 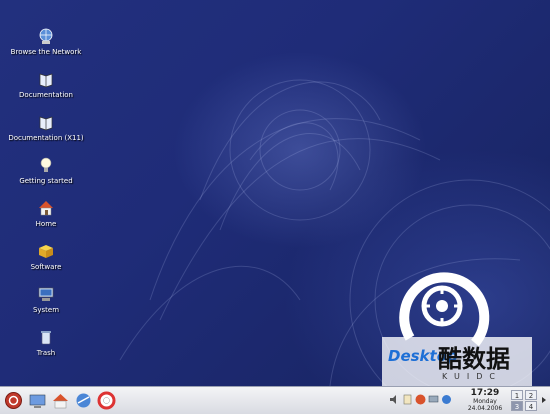 What do you see at coordinates (106, 400) in the screenshot?
I see `help-lifebuoy-icon` at bounding box center [106, 400].